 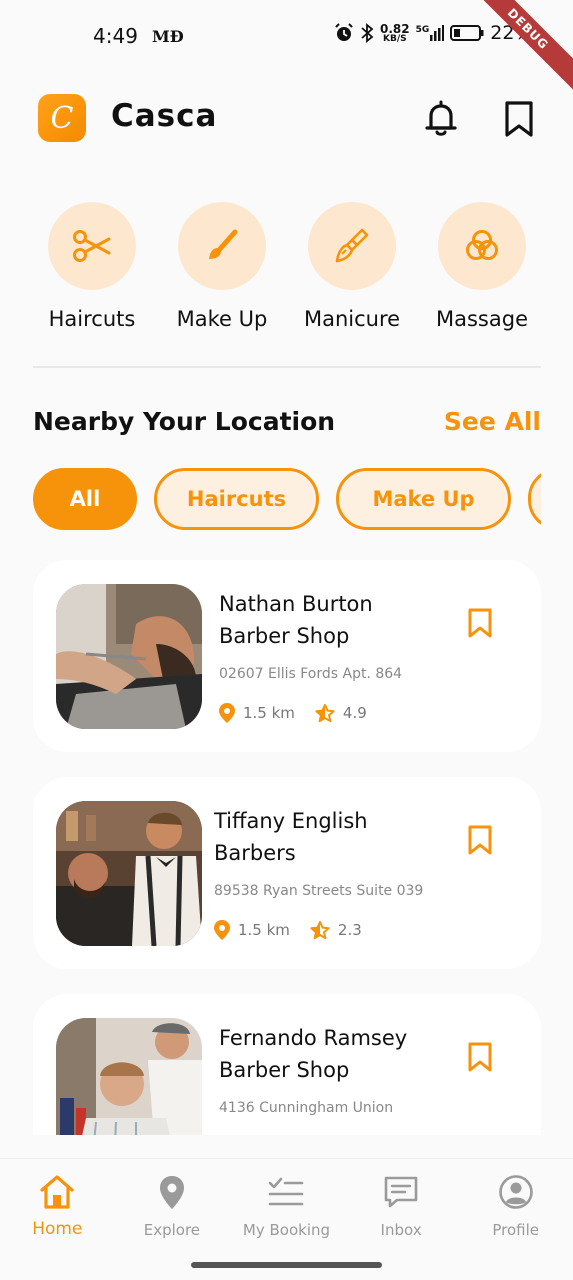 I want to click on bottom-nav: Home Explore My Booking Inbox Profile, so click(x=286, y=1206).